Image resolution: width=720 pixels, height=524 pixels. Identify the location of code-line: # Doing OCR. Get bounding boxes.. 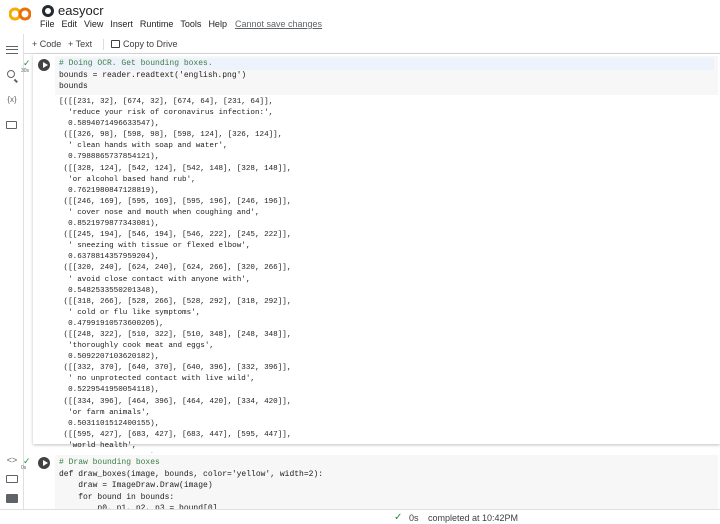
(386, 64).